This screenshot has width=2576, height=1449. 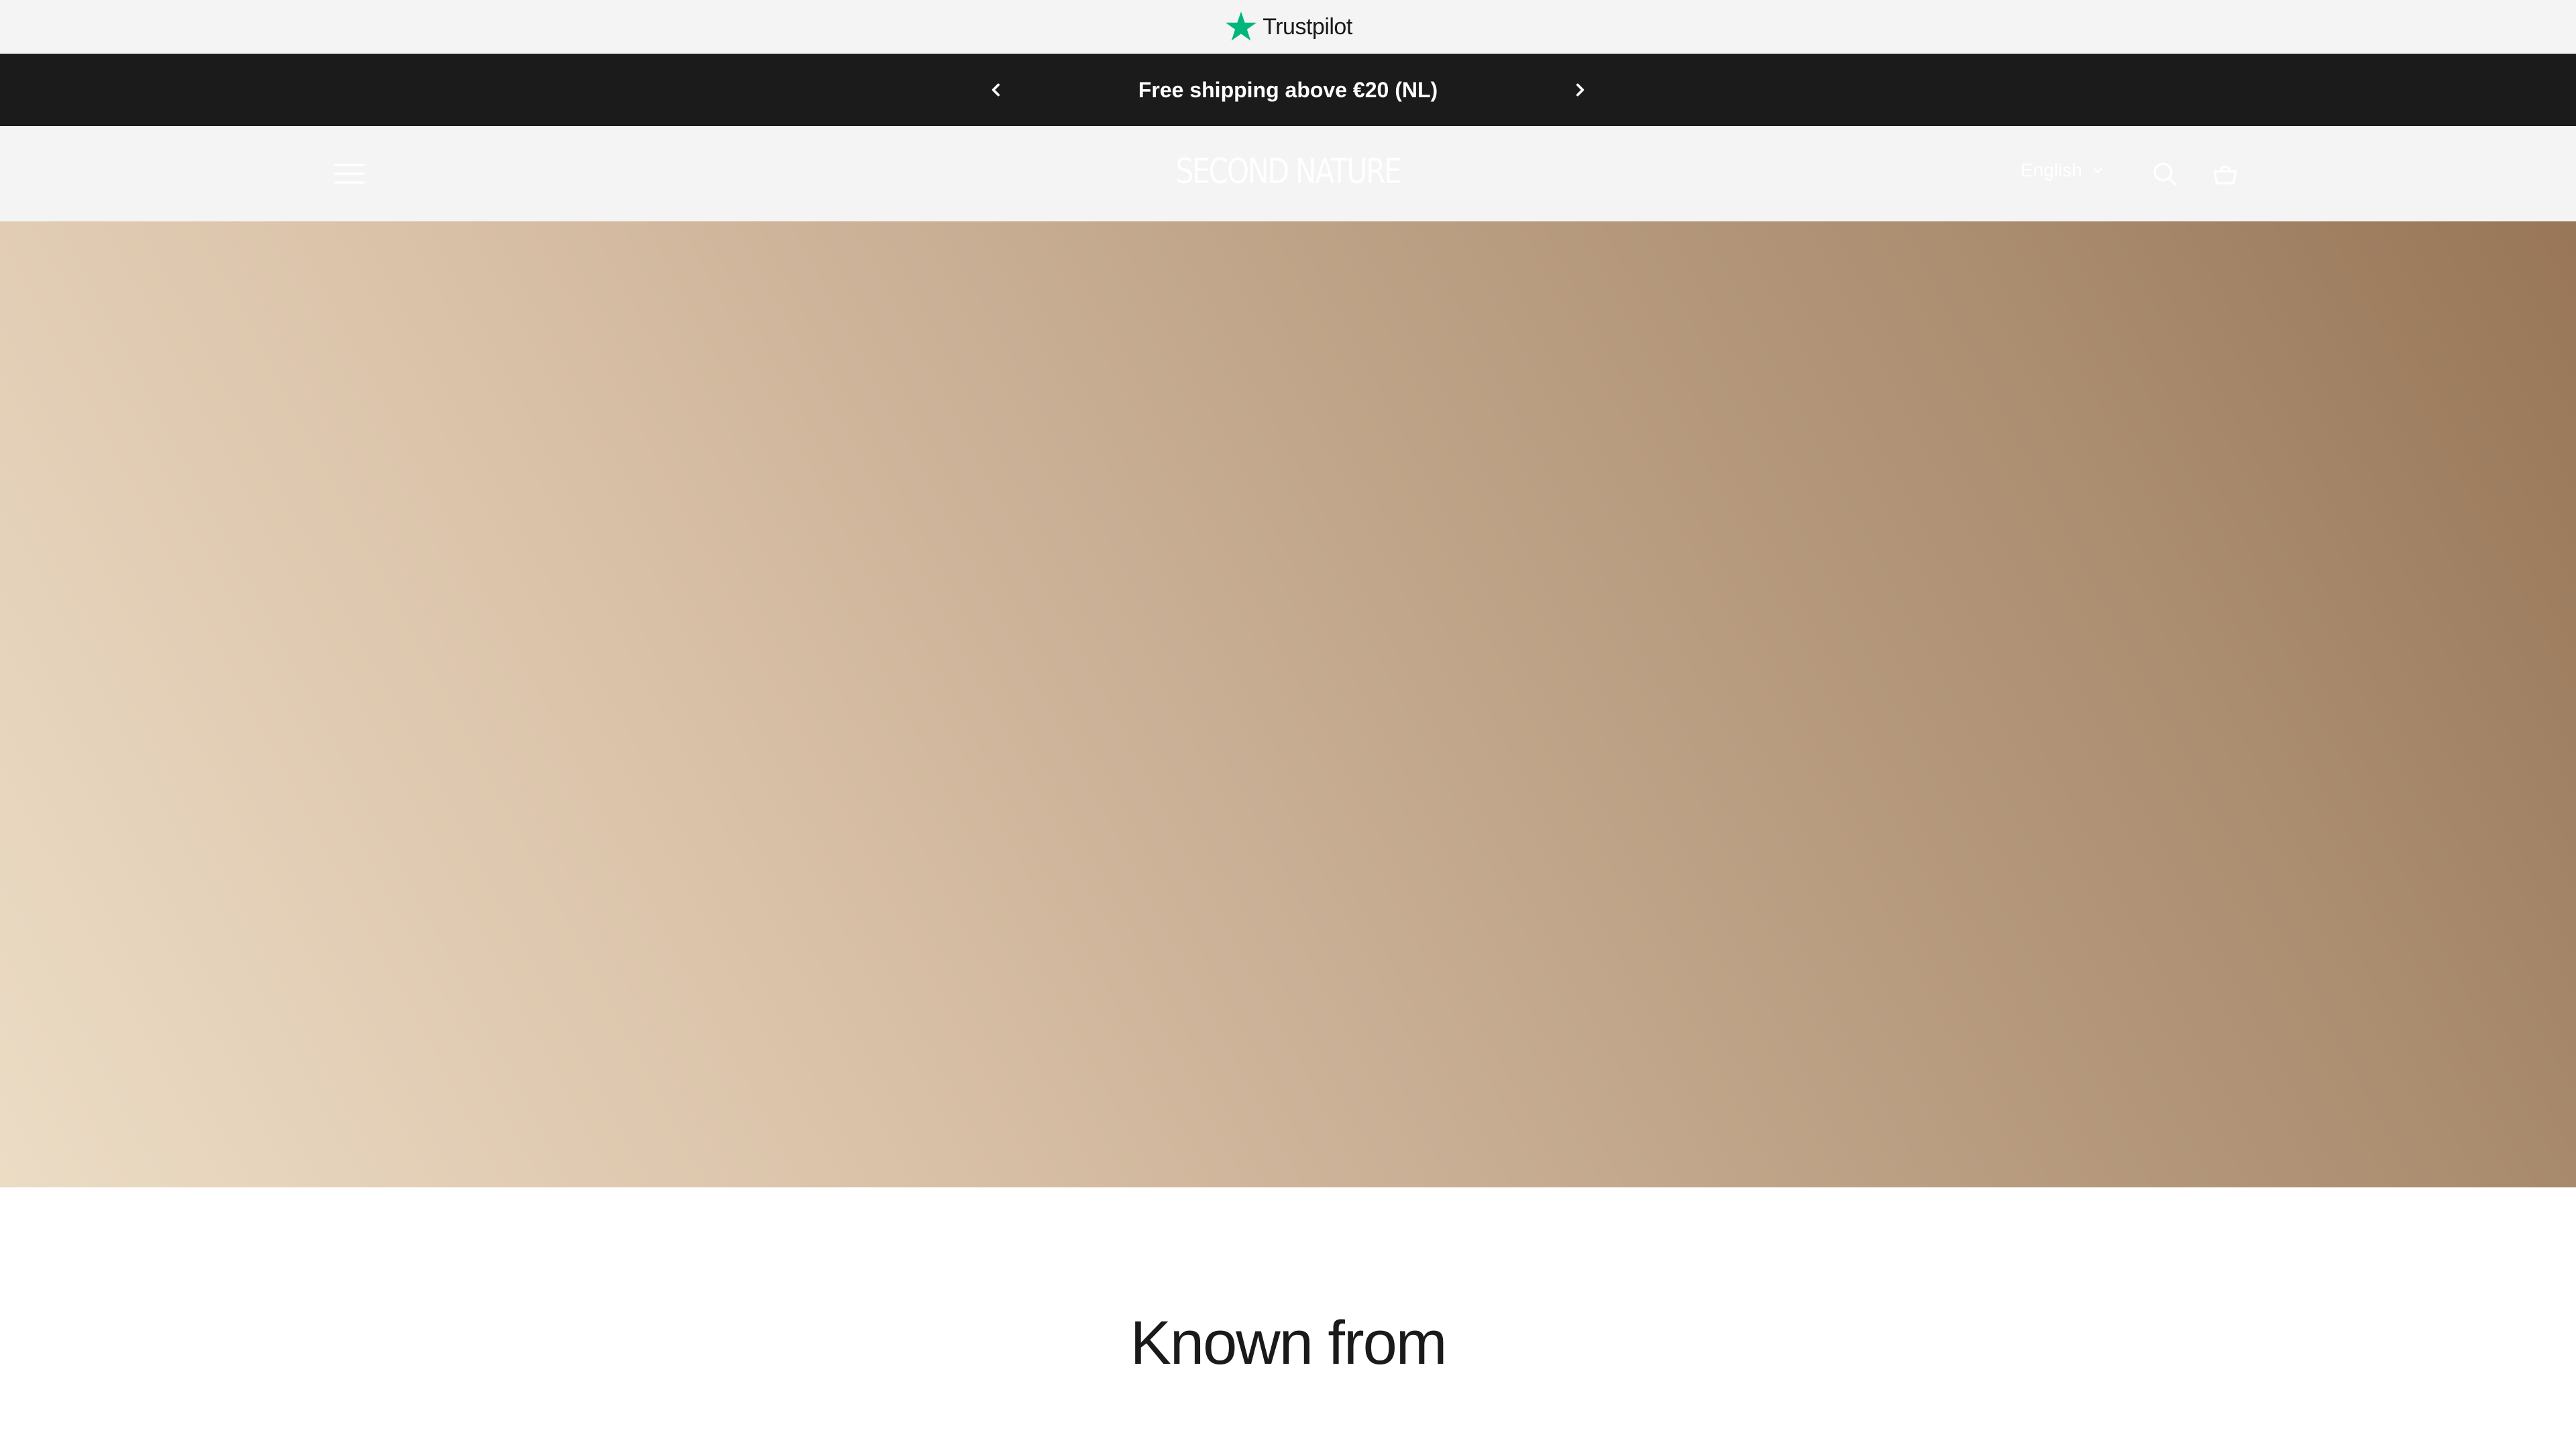 I want to click on star-icon, so click(x=1241, y=26).